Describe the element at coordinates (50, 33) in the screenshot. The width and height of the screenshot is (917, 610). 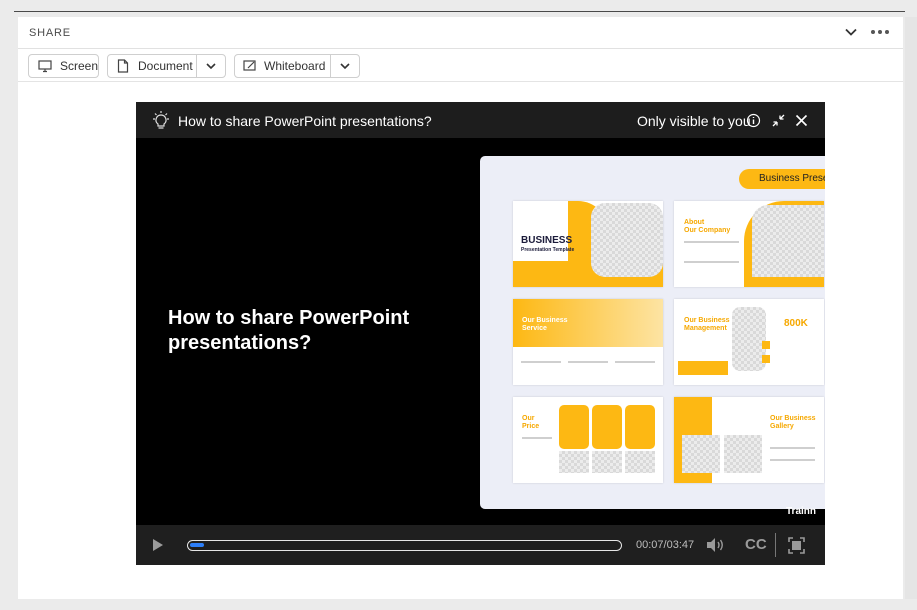
I see `panel-title: SHARE` at that location.